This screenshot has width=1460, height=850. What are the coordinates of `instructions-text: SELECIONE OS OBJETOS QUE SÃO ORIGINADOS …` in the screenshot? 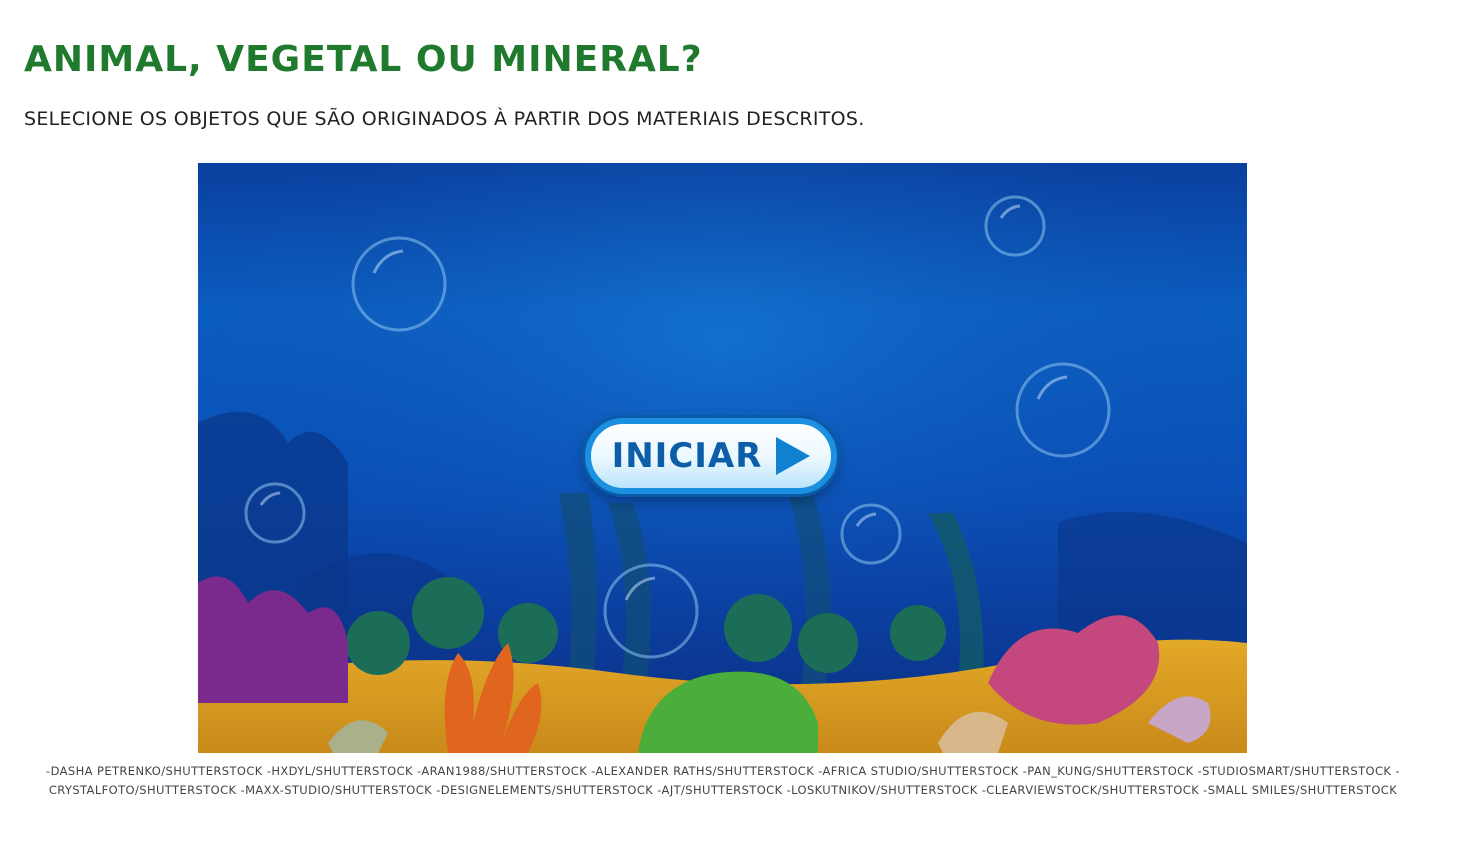 It's located at (444, 119).